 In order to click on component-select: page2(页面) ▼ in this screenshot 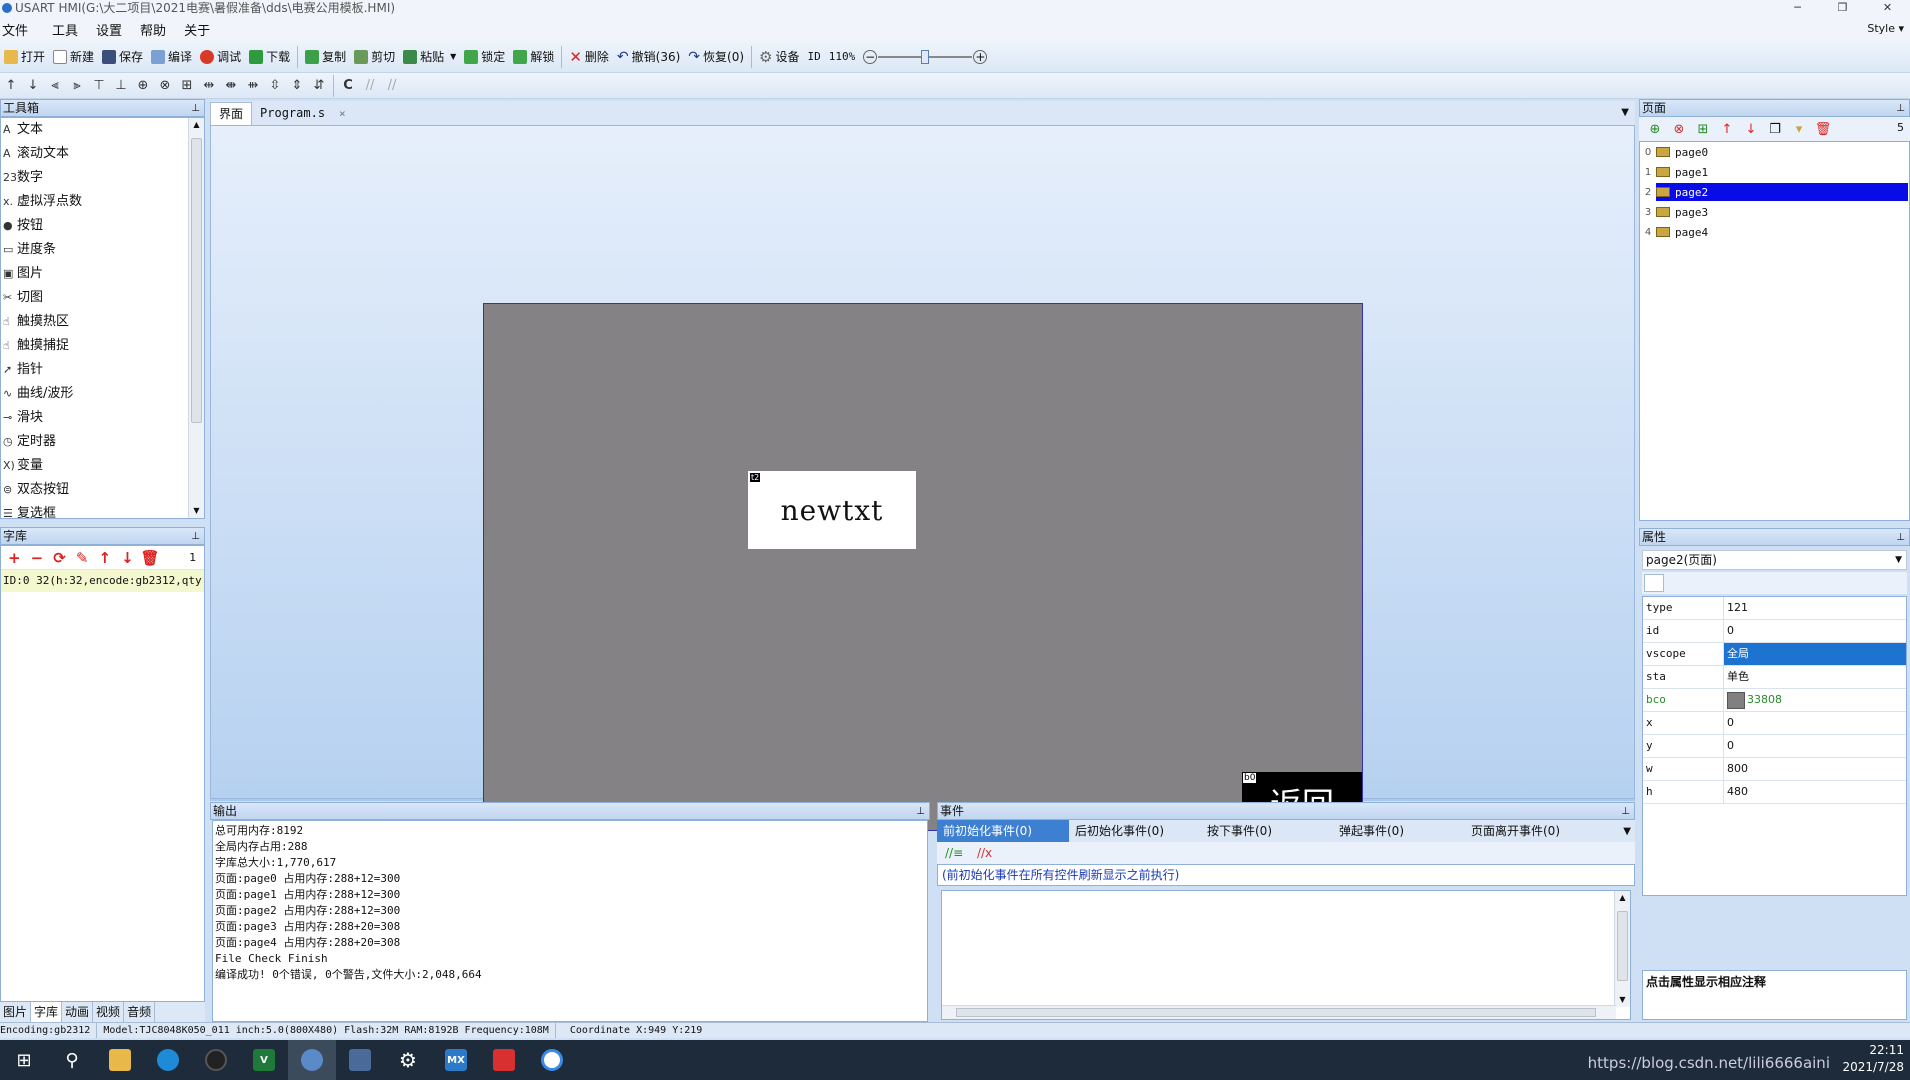, I will do `click(1774, 560)`.